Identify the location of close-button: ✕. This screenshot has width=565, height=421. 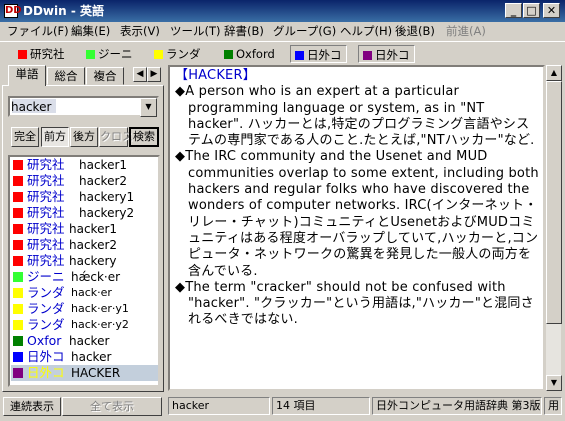
(551, 10).